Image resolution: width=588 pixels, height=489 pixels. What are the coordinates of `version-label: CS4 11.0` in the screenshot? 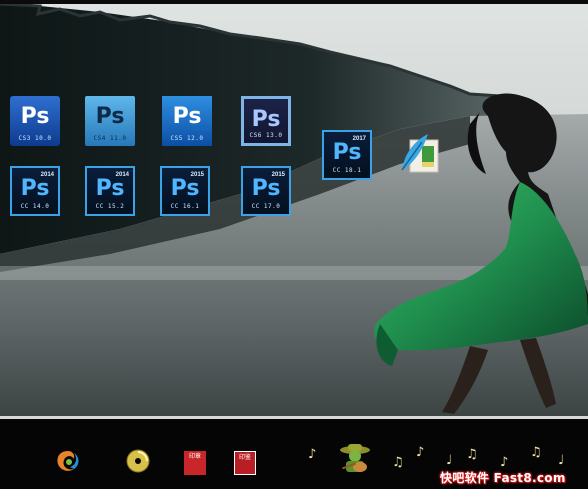 It's located at (110, 138).